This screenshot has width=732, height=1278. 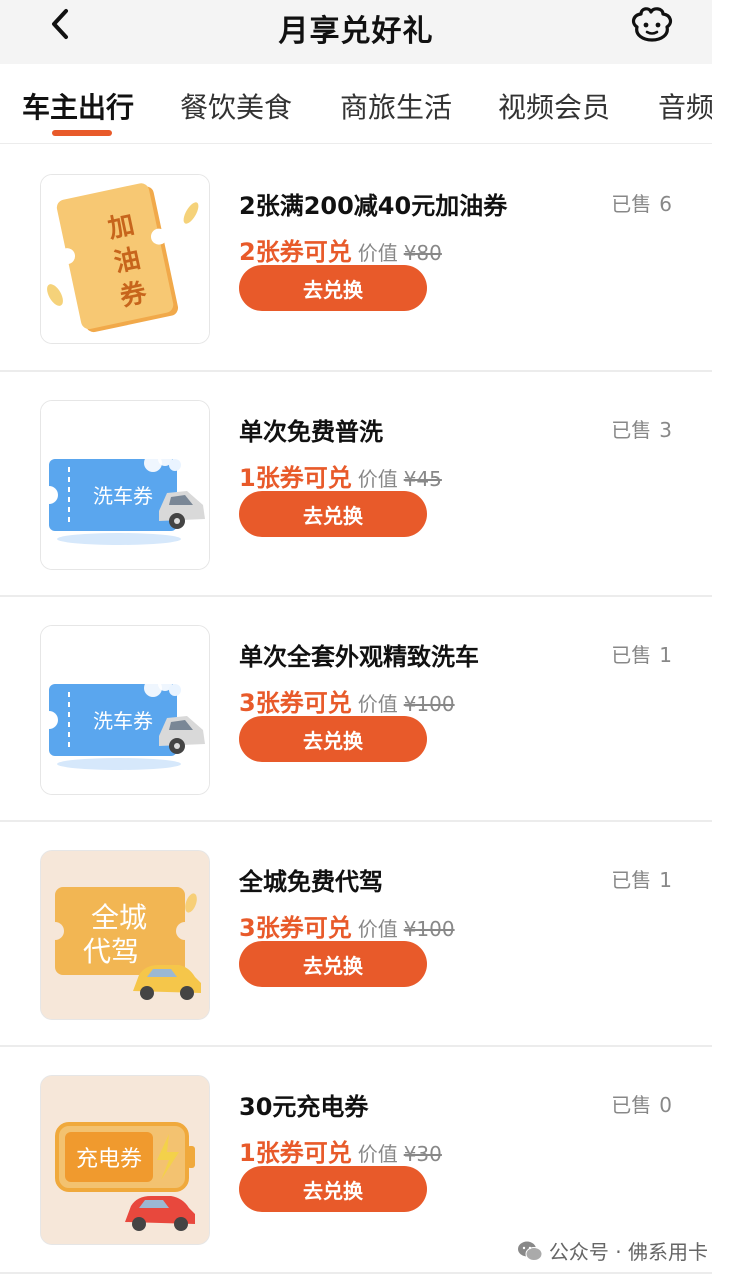 I want to click on top-bar: 月享兑好礼, so click(x=356, y=32).